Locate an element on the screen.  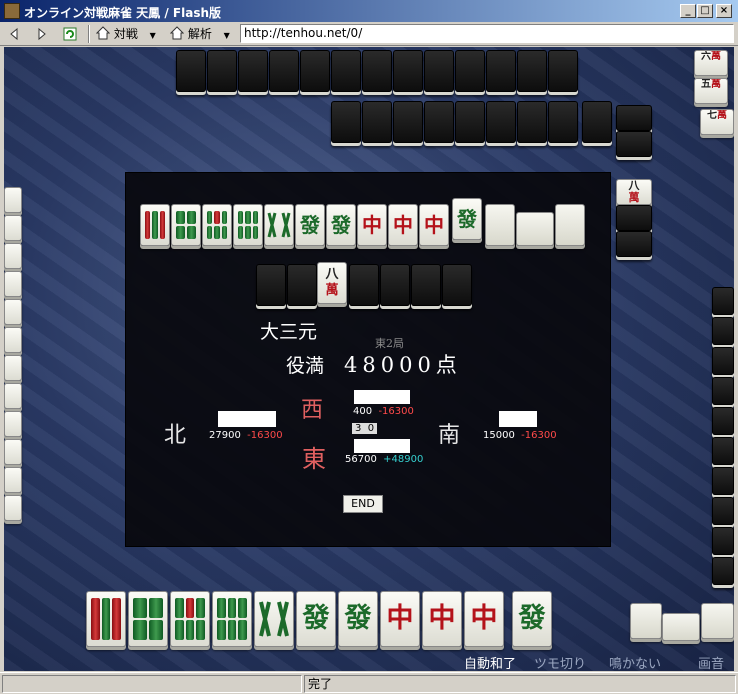
home-icon is located at coordinates (177, 33).